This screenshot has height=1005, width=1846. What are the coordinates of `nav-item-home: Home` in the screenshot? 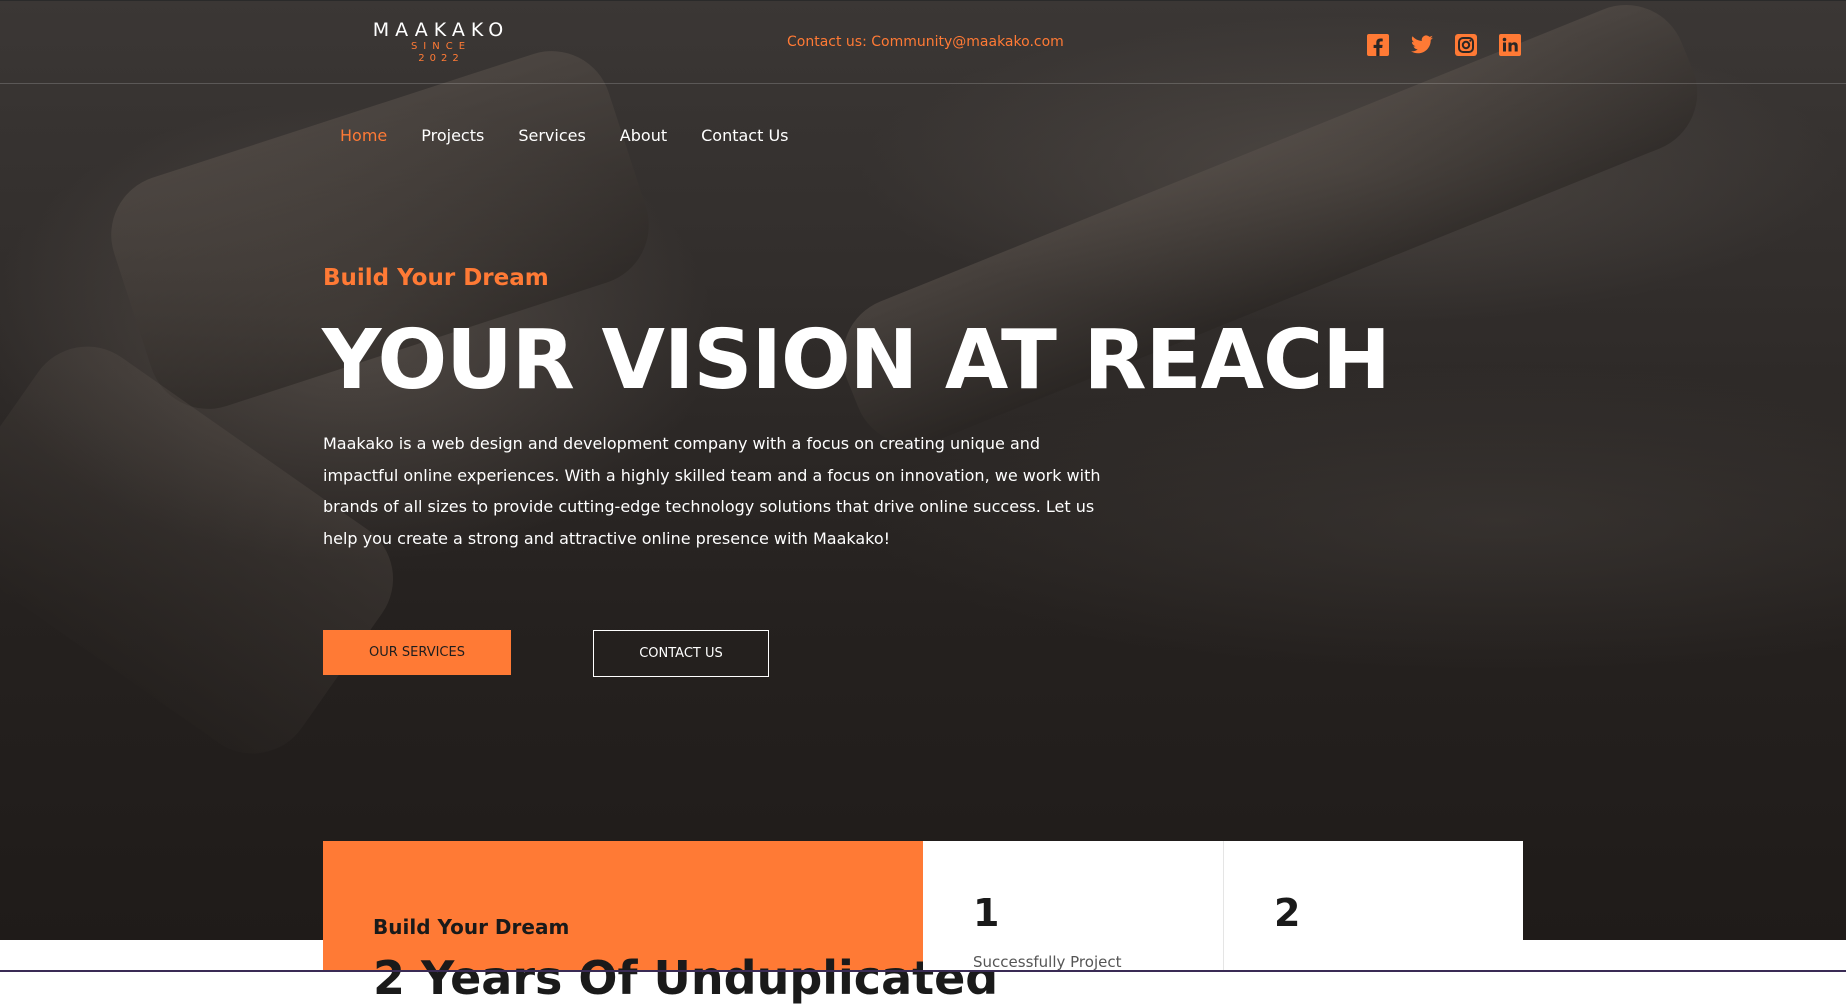 It's located at (363, 136).